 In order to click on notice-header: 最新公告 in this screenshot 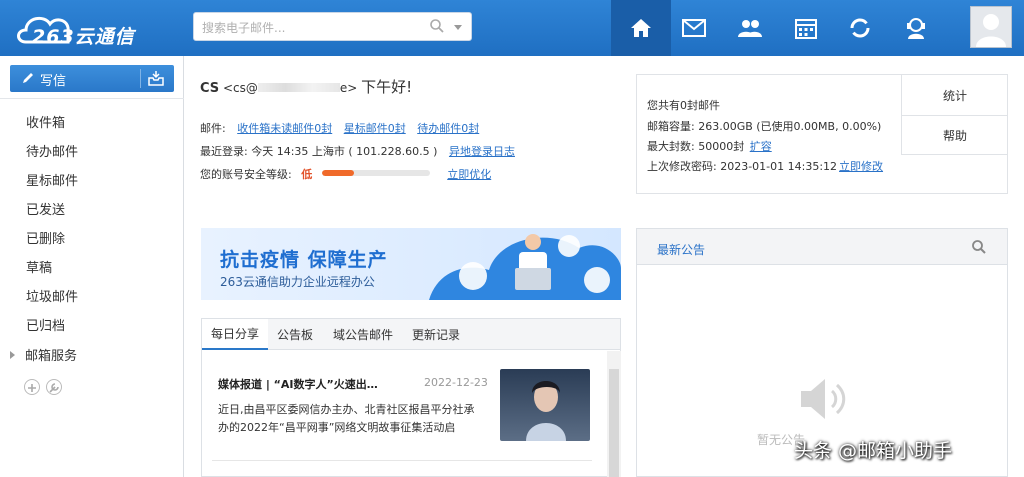, I will do `click(822, 247)`.